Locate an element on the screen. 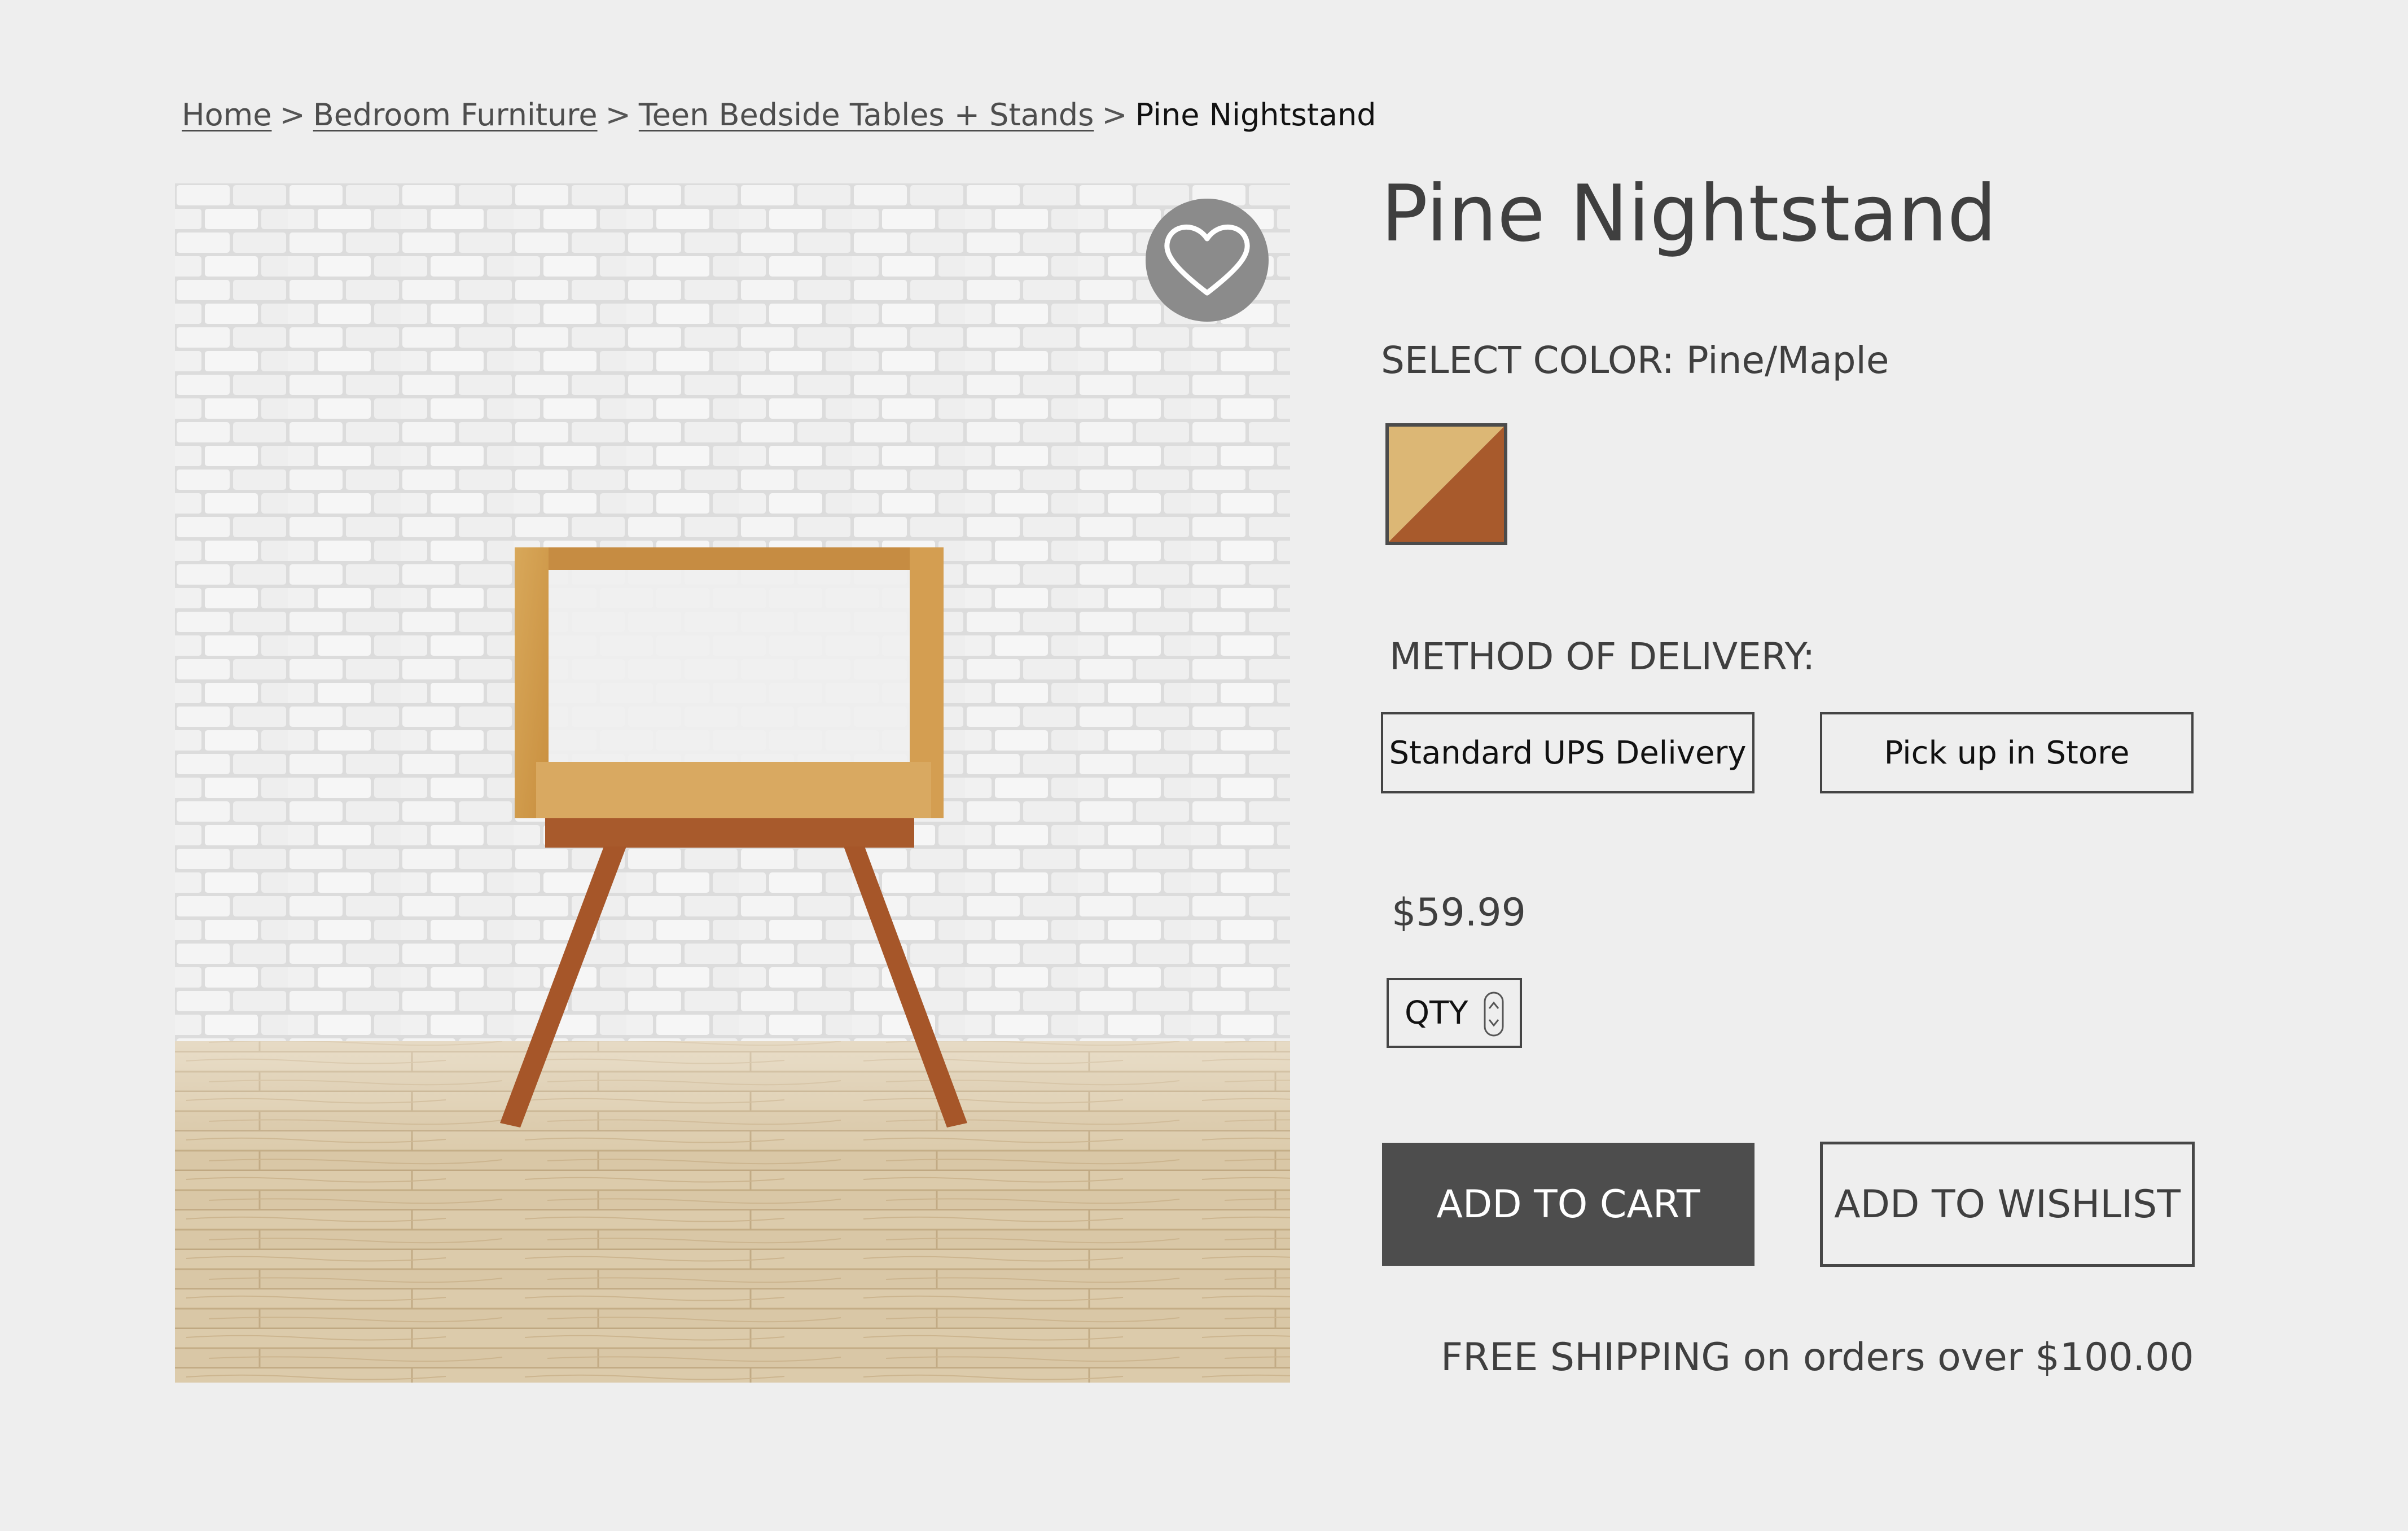 This screenshot has width=2408, height=1531. breadcrumb-link-teen-bedside-tables: Teen Bedside Tables + Stands is located at coordinates (867, 115).